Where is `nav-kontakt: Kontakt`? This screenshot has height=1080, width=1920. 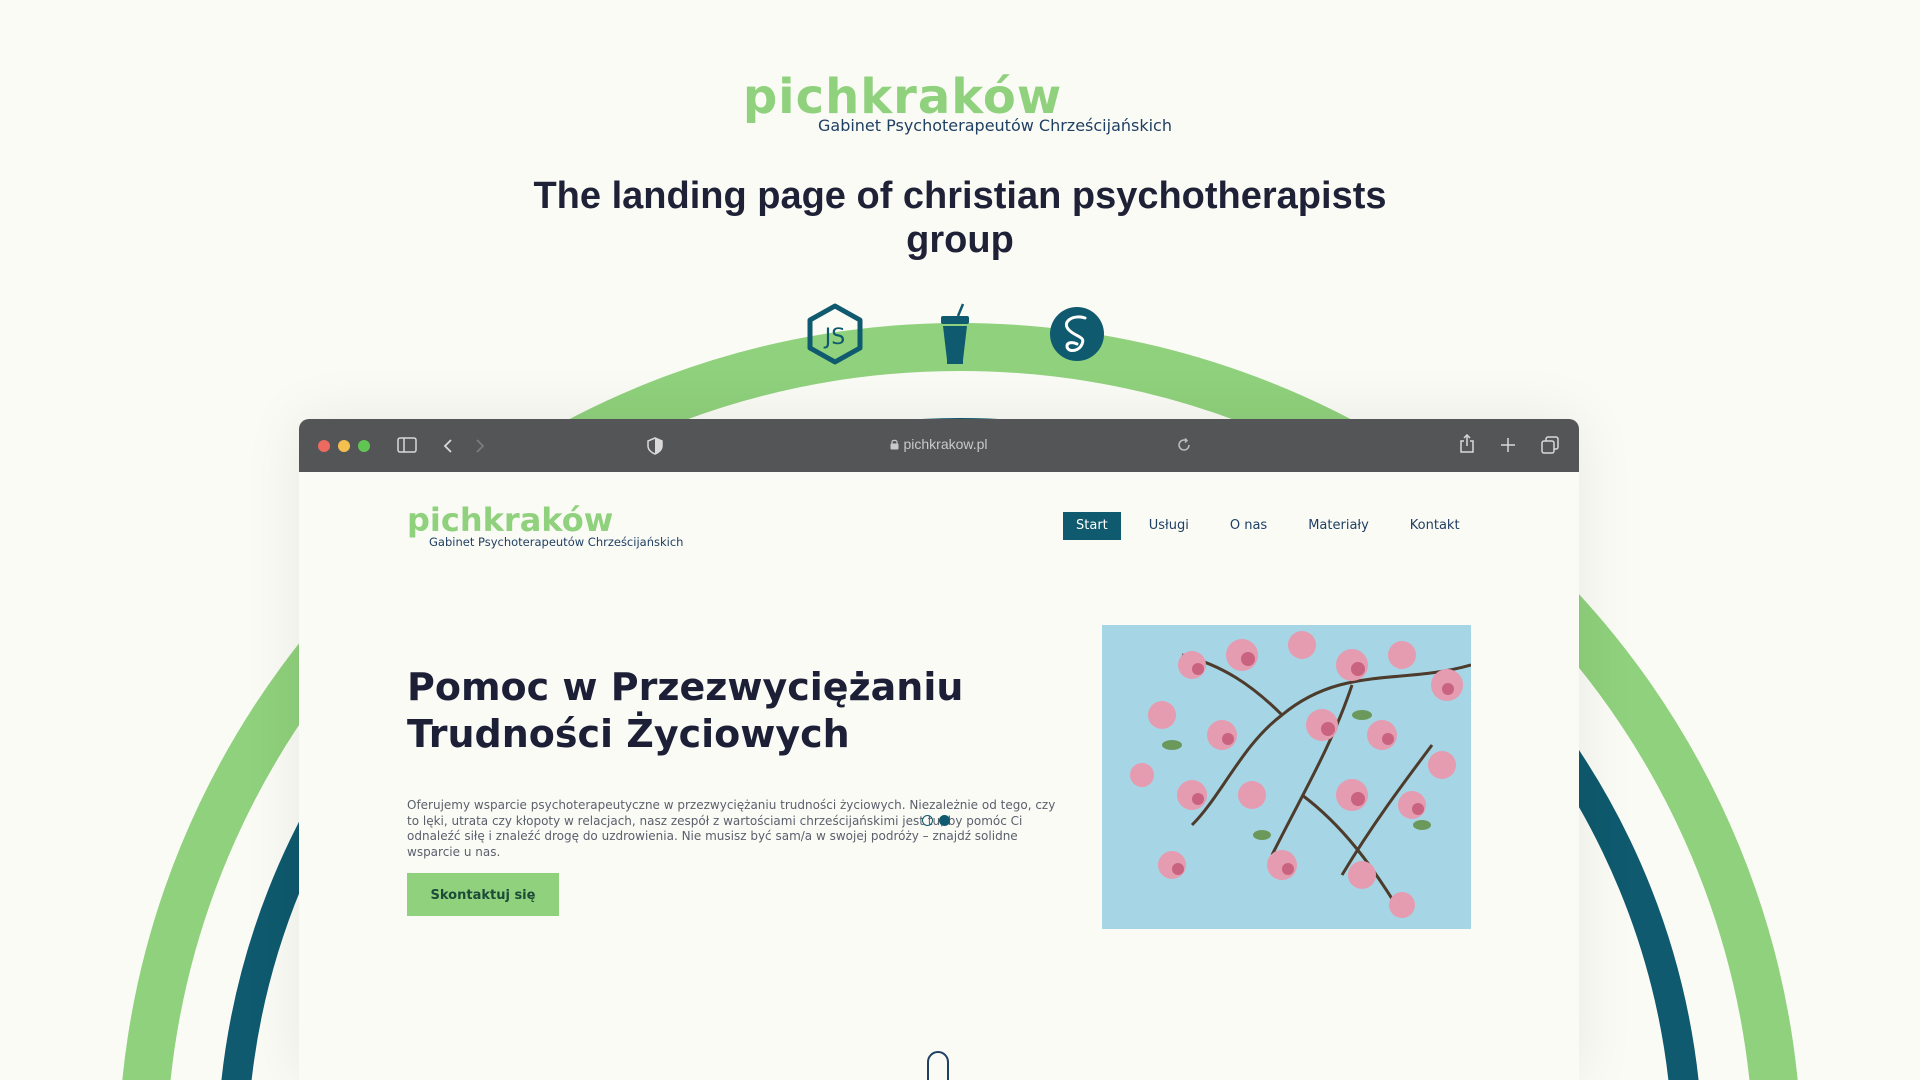 nav-kontakt: Kontakt is located at coordinates (1435, 526).